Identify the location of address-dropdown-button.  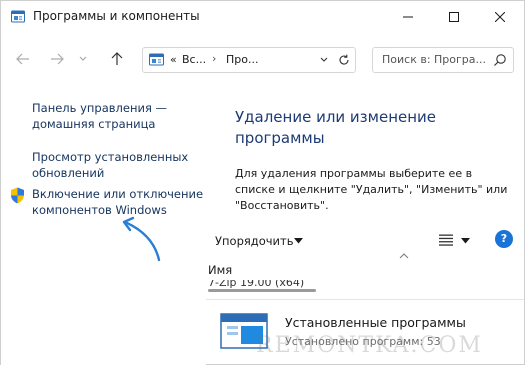
(324, 60).